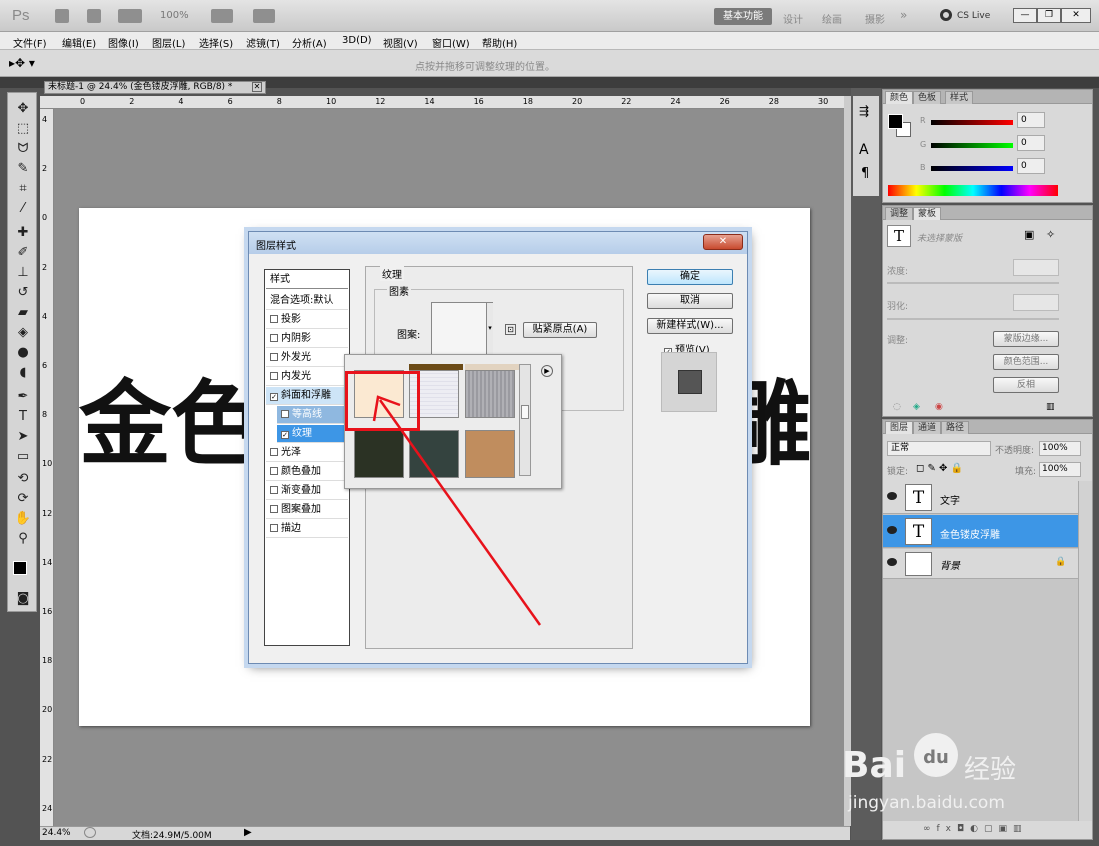 The height and width of the screenshot is (846, 1099). I want to click on eraser-tool-icon: ▰, so click(23, 313).